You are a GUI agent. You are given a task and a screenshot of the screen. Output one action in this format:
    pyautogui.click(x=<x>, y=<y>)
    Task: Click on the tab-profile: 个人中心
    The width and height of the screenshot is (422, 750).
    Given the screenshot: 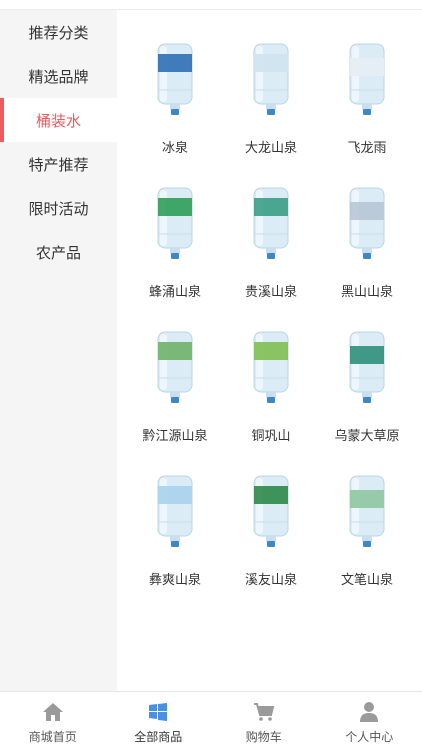 What is the action you would take?
    pyautogui.click(x=369, y=721)
    